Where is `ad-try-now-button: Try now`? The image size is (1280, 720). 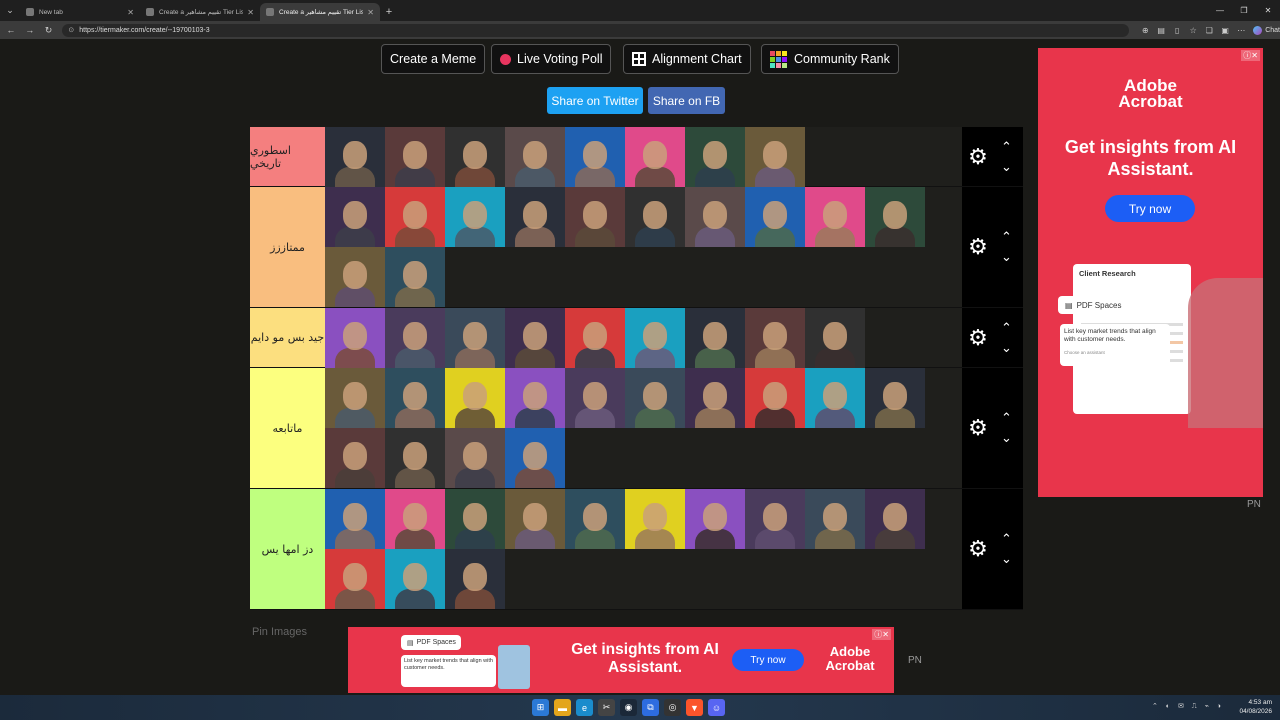
ad-try-now-button: Try now is located at coordinates (1150, 208).